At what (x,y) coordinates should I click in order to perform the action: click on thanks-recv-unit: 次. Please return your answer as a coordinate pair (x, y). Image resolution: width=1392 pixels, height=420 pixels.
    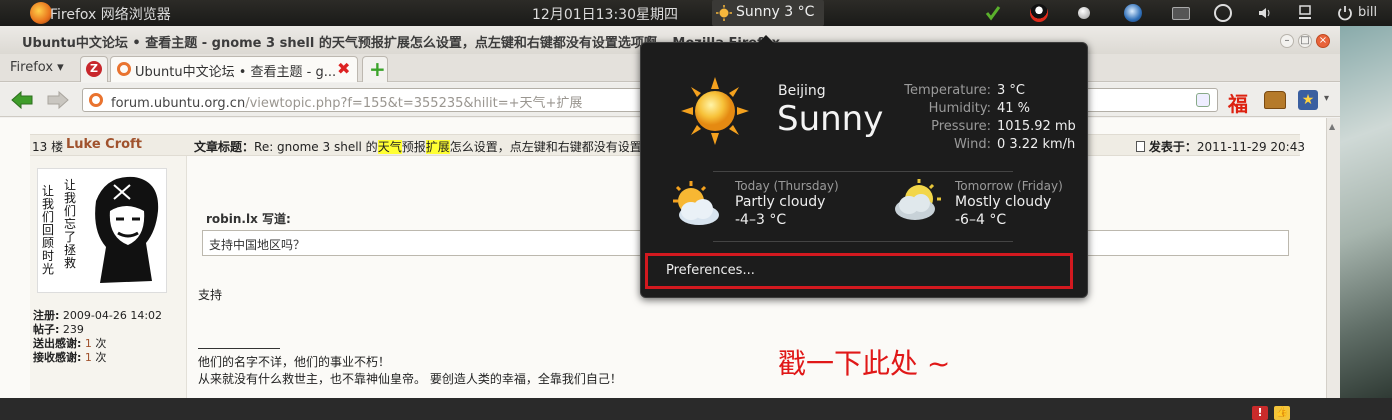
    Looking at the image, I should click on (99, 357).